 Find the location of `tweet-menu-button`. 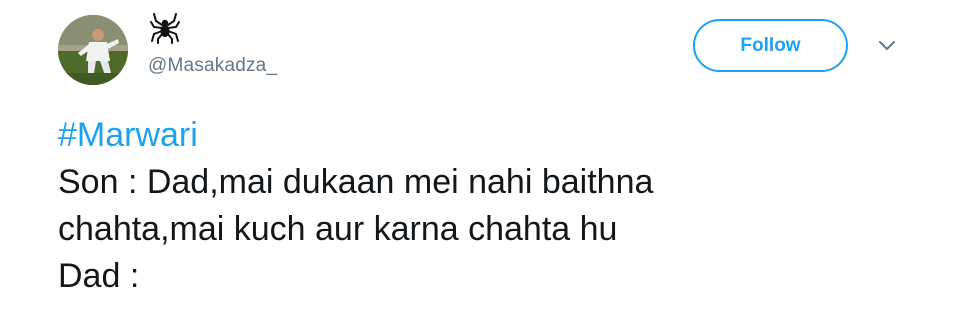

tweet-menu-button is located at coordinates (887, 46).